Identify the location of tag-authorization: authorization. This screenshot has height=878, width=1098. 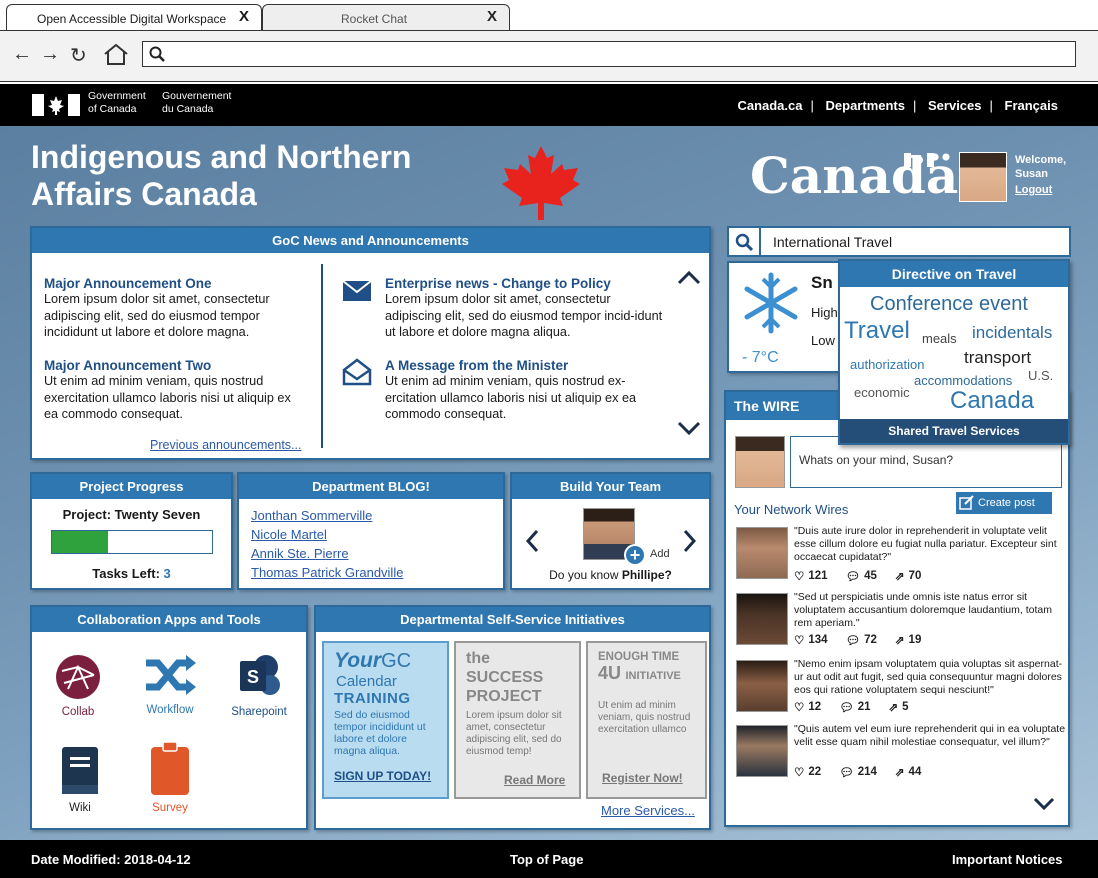
(887, 364).